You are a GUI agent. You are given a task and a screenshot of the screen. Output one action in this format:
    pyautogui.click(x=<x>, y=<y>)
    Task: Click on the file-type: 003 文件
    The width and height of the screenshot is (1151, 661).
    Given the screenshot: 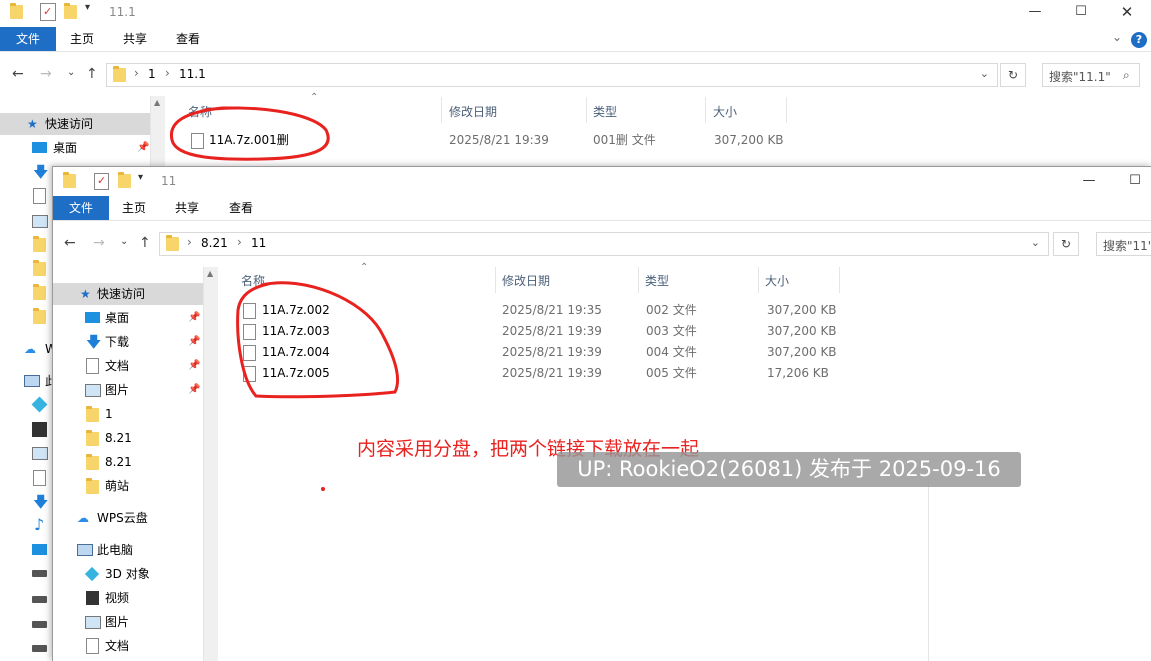 What is the action you would take?
    pyautogui.click(x=671, y=331)
    